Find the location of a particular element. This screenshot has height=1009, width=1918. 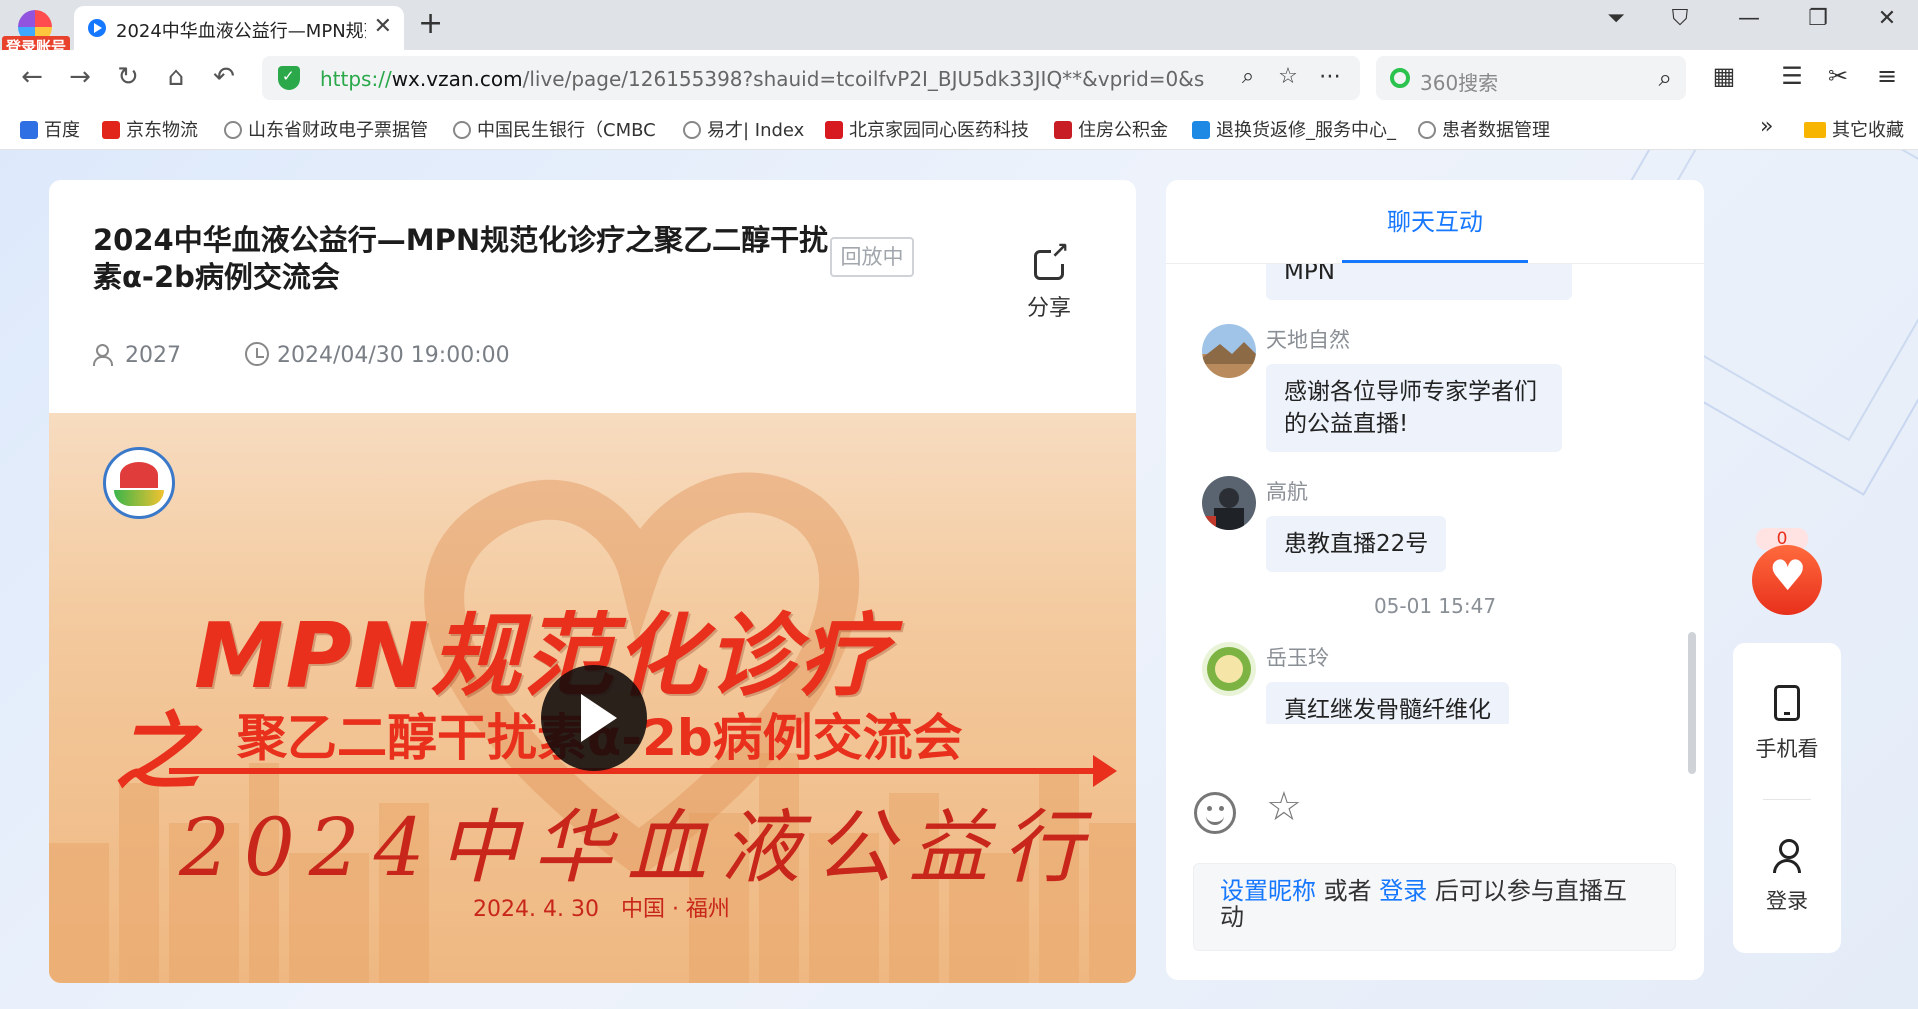

side-panel: 手机看 登录 is located at coordinates (1787, 798).